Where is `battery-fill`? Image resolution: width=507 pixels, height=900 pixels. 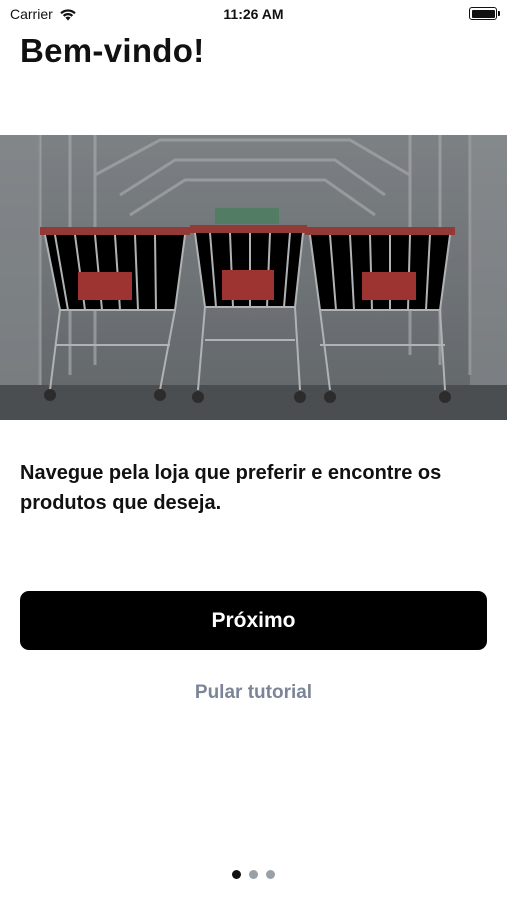
battery-fill is located at coordinates (483, 13).